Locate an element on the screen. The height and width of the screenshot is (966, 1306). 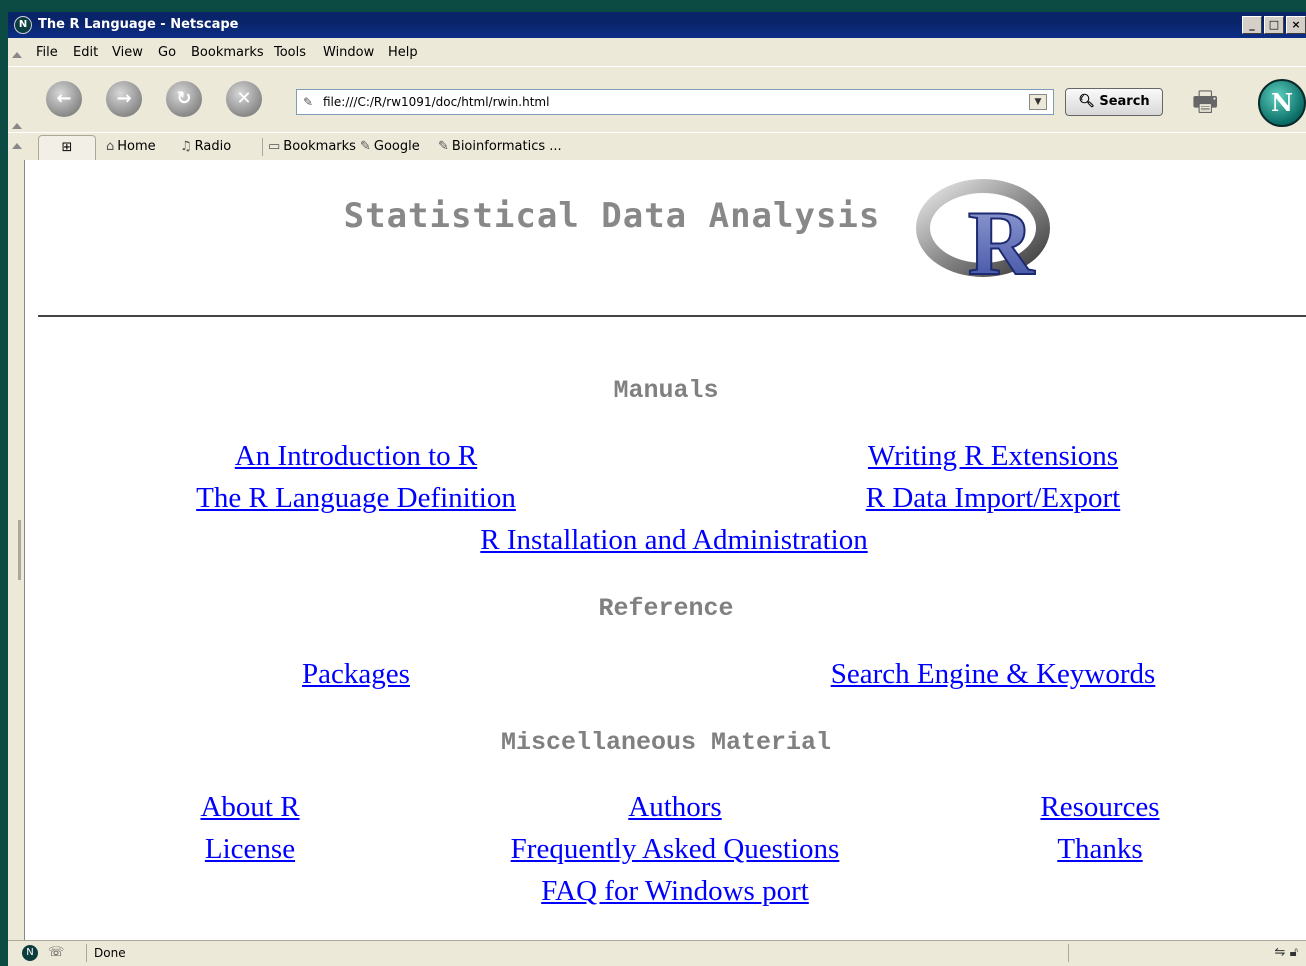
toolbar-item-home: ⌂ Home is located at coordinates (131, 146).